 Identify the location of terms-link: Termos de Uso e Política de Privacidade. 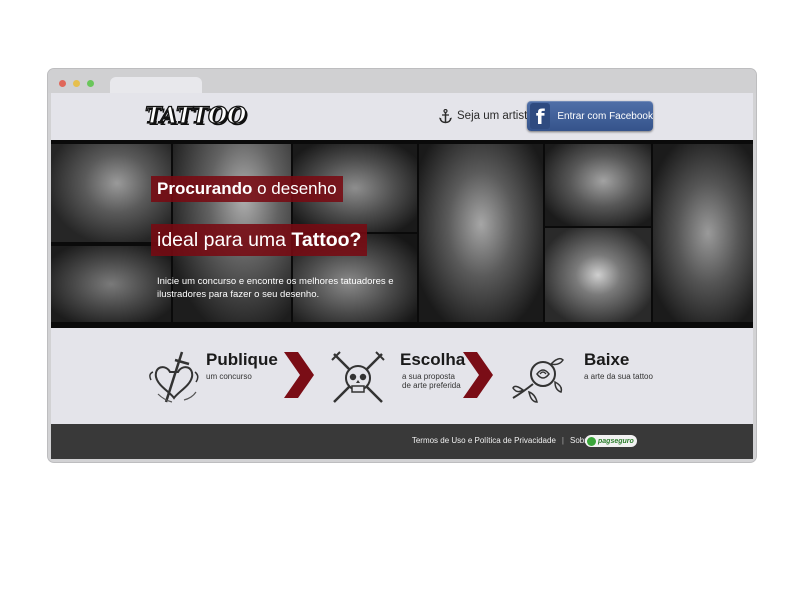
(484, 440).